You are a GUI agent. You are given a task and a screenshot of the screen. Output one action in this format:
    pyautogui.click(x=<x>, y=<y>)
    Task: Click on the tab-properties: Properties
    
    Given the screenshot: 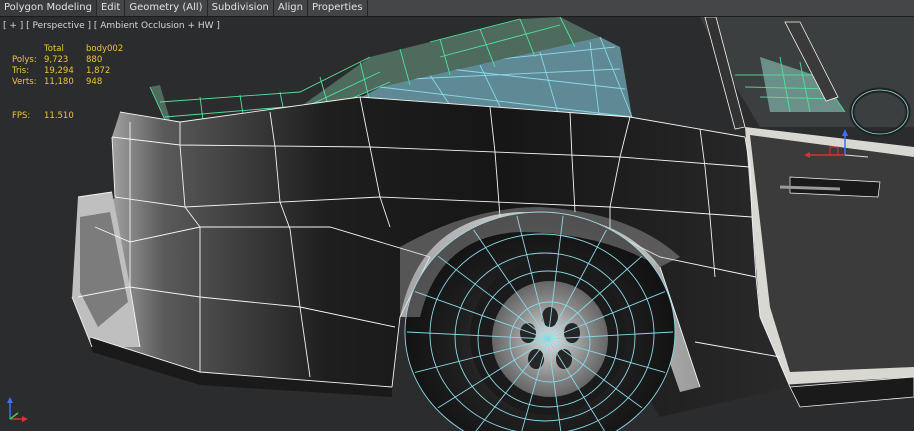 What is the action you would take?
    pyautogui.click(x=338, y=8)
    